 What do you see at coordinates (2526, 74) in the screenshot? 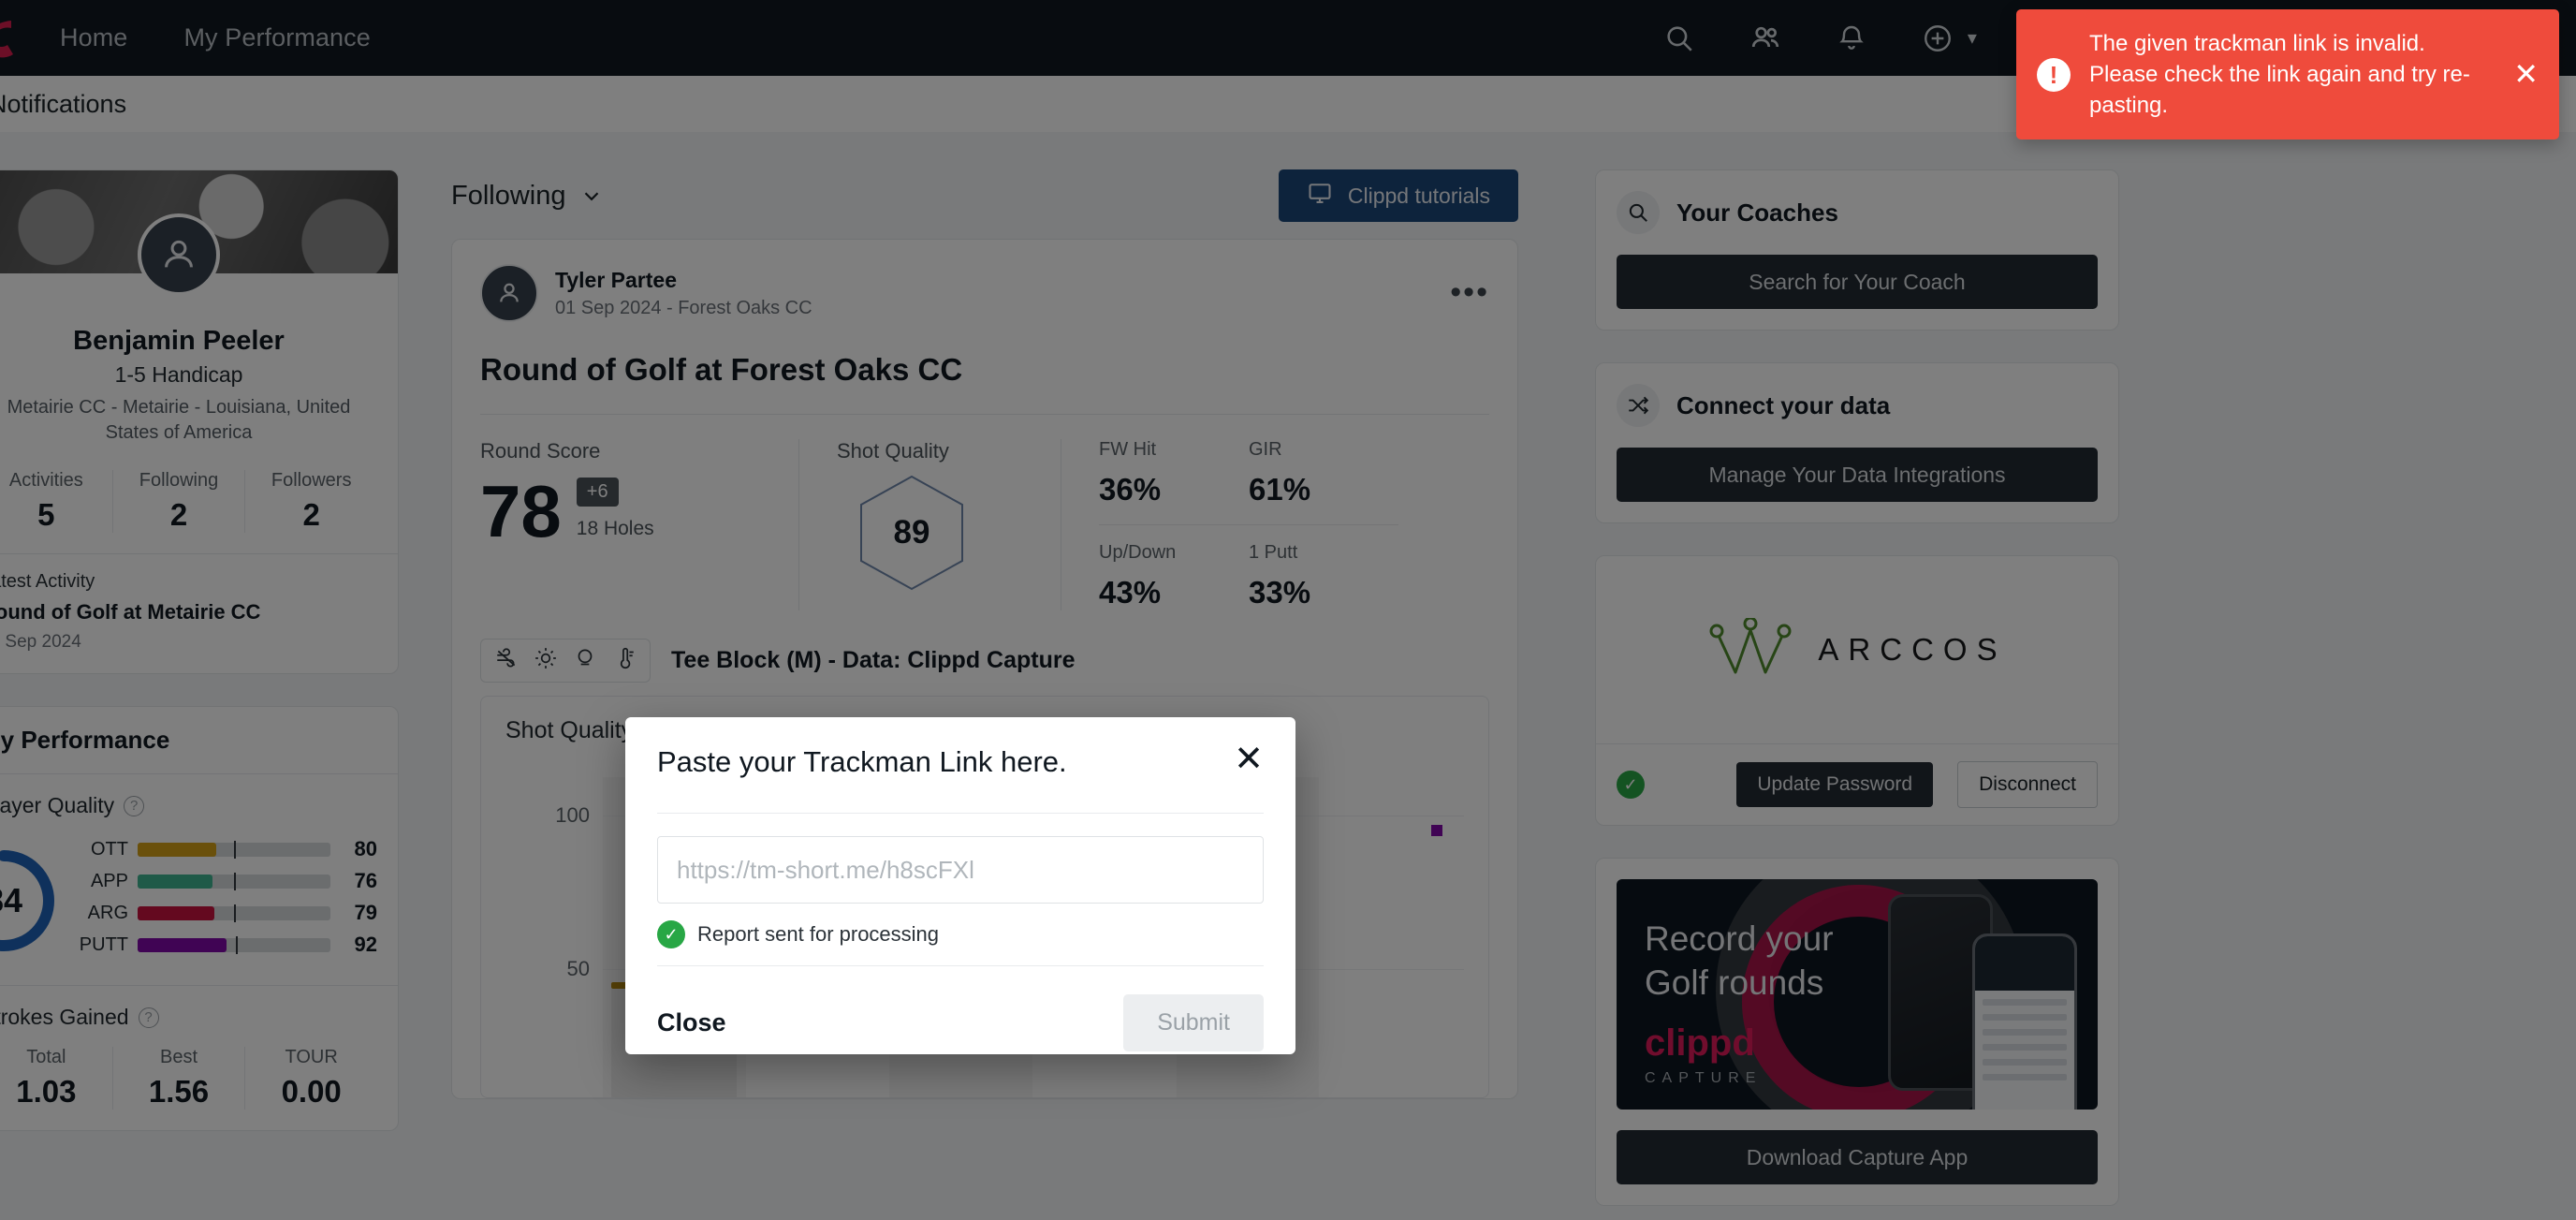
I see `toast-close-button: ✕` at bounding box center [2526, 74].